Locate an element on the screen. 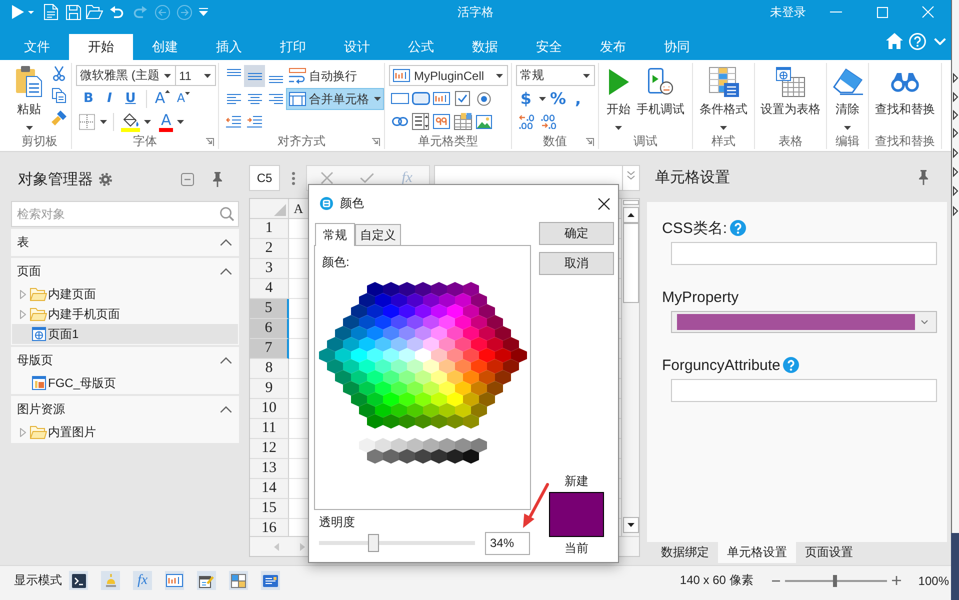 The height and width of the screenshot is (600, 959). increase-decimal-icon is located at coordinates (527, 121).